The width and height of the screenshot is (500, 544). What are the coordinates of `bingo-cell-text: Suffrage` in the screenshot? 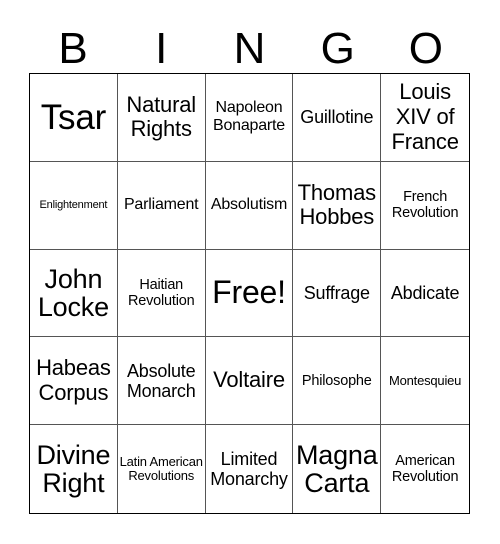 It's located at (336, 292).